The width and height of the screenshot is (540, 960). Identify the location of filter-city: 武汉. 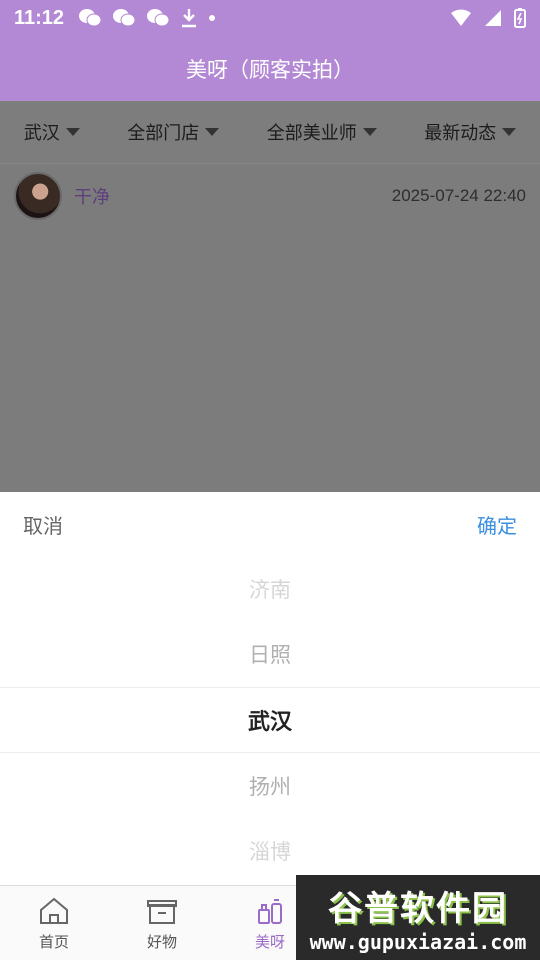
(52, 132).